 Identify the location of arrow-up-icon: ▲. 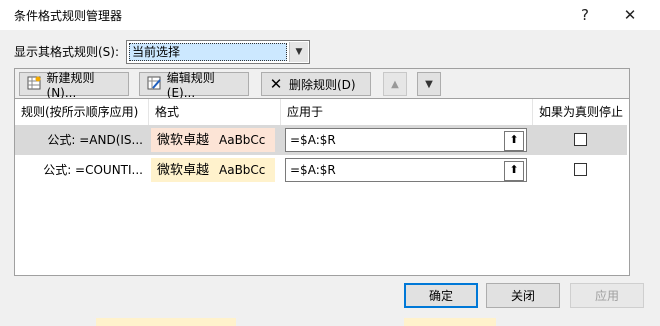
(395, 84).